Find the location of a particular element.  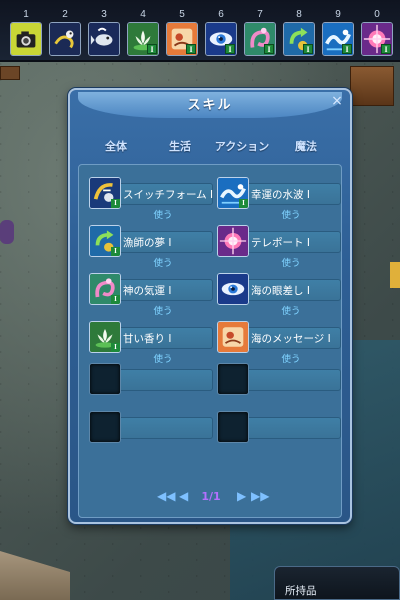

switch-form-icon: I is located at coordinates (105, 193).